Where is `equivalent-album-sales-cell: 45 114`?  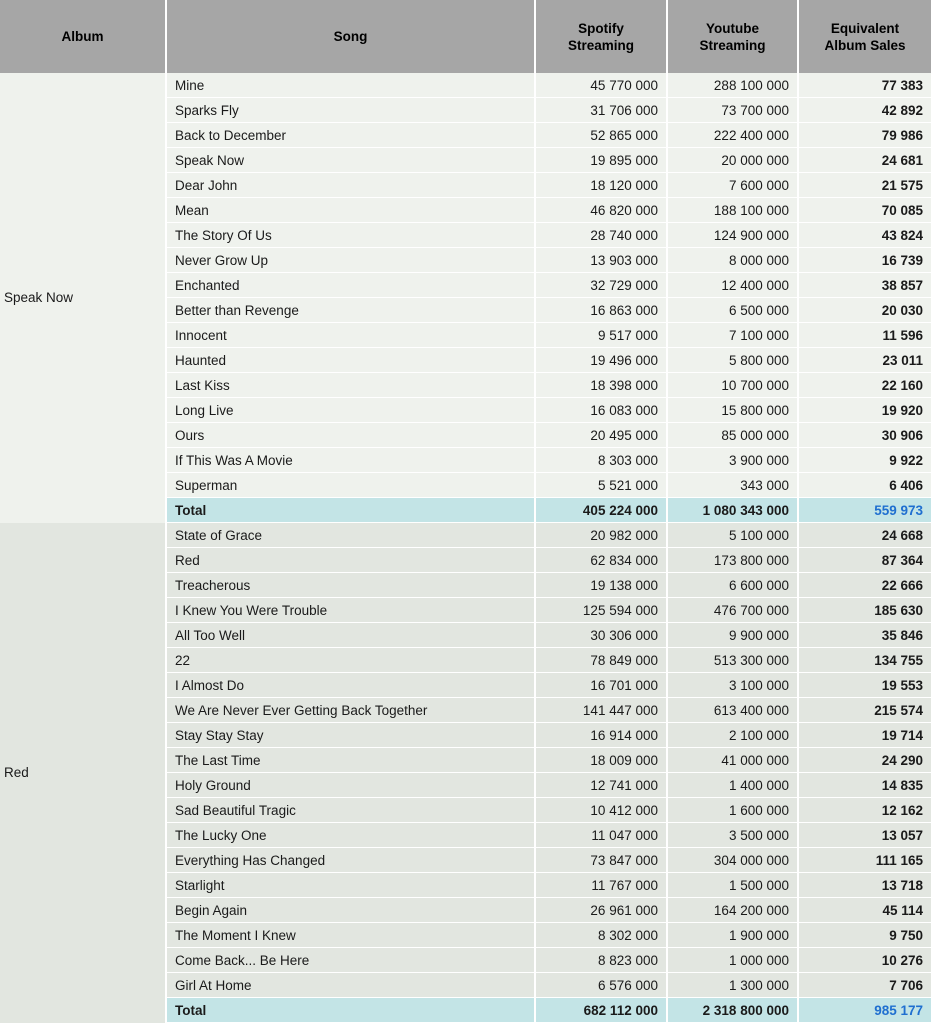 equivalent-album-sales-cell: 45 114 is located at coordinates (864, 910).